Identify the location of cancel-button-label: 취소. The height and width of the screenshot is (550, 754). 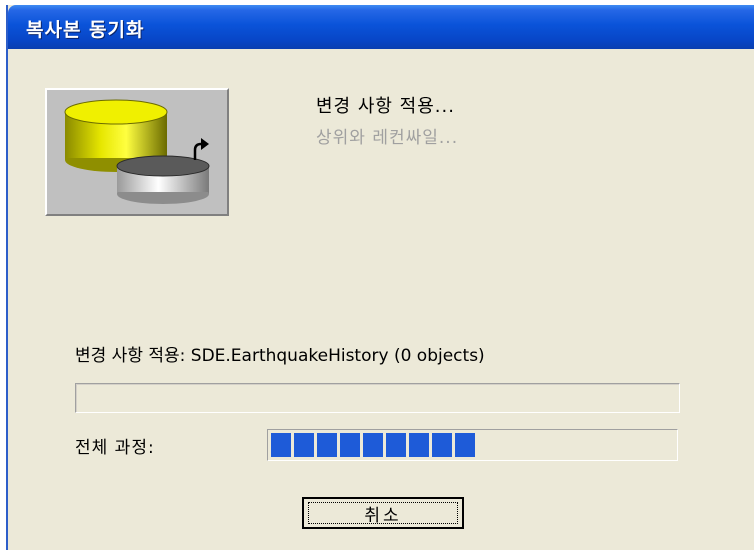
(383, 514).